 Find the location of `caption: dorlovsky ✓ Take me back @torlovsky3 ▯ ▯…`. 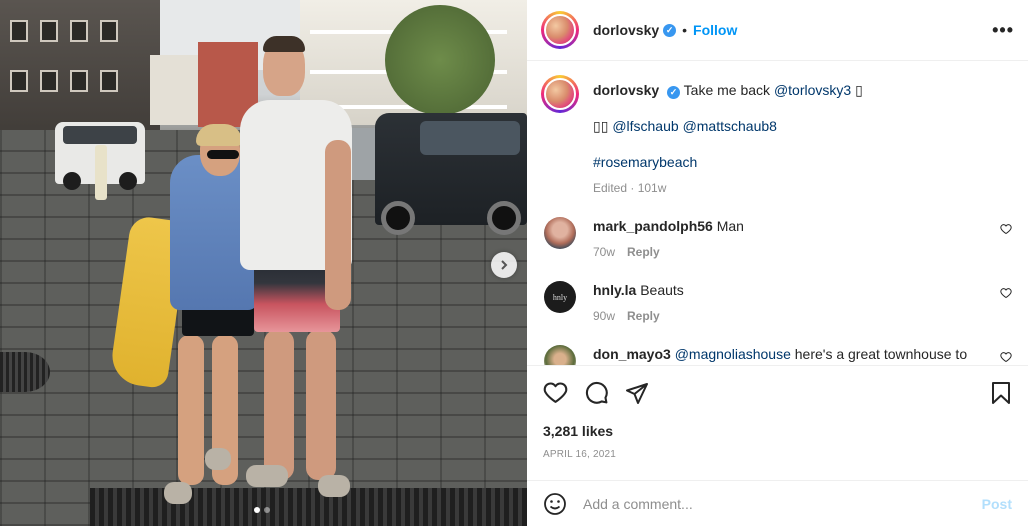

caption: dorlovsky ✓ Take me back @torlovsky3 ▯ ▯… is located at coordinates (777, 136).